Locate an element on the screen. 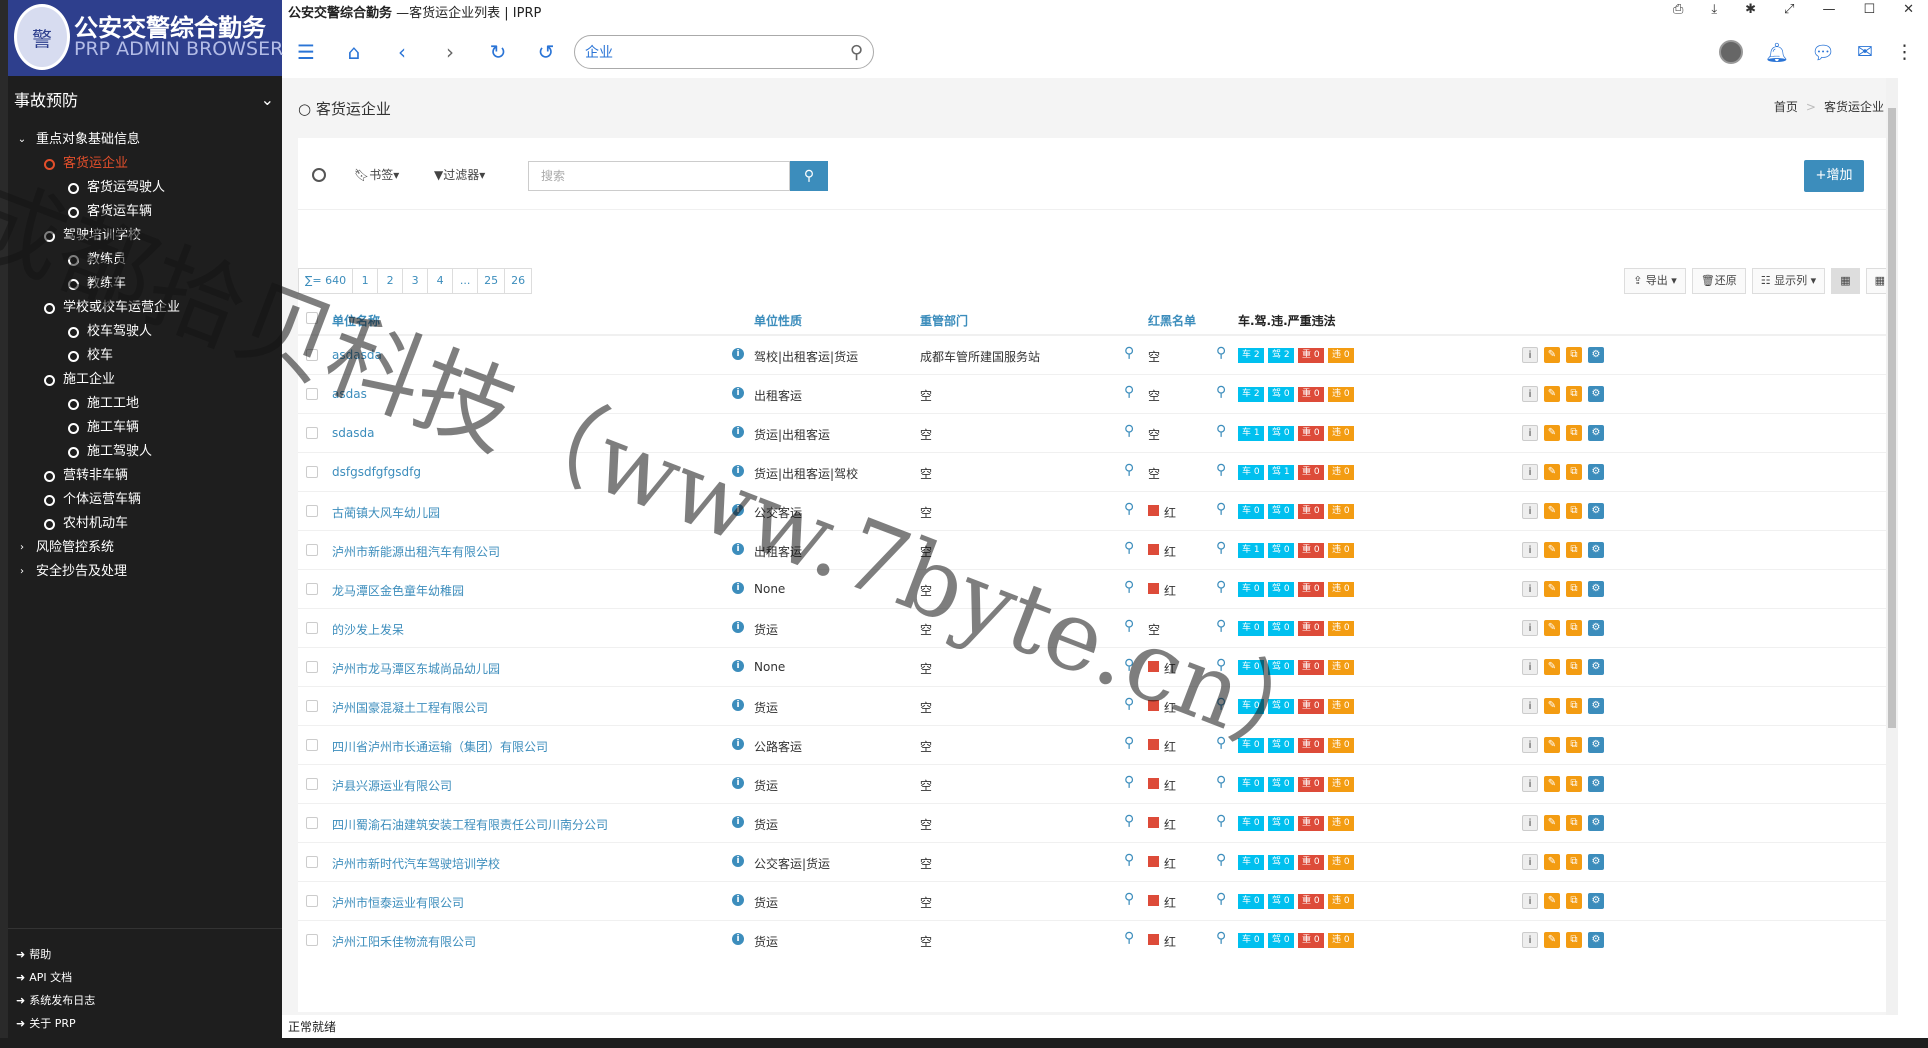 The image size is (1928, 1048). company-name-link: 的沙发上发呆 is located at coordinates (368, 629).